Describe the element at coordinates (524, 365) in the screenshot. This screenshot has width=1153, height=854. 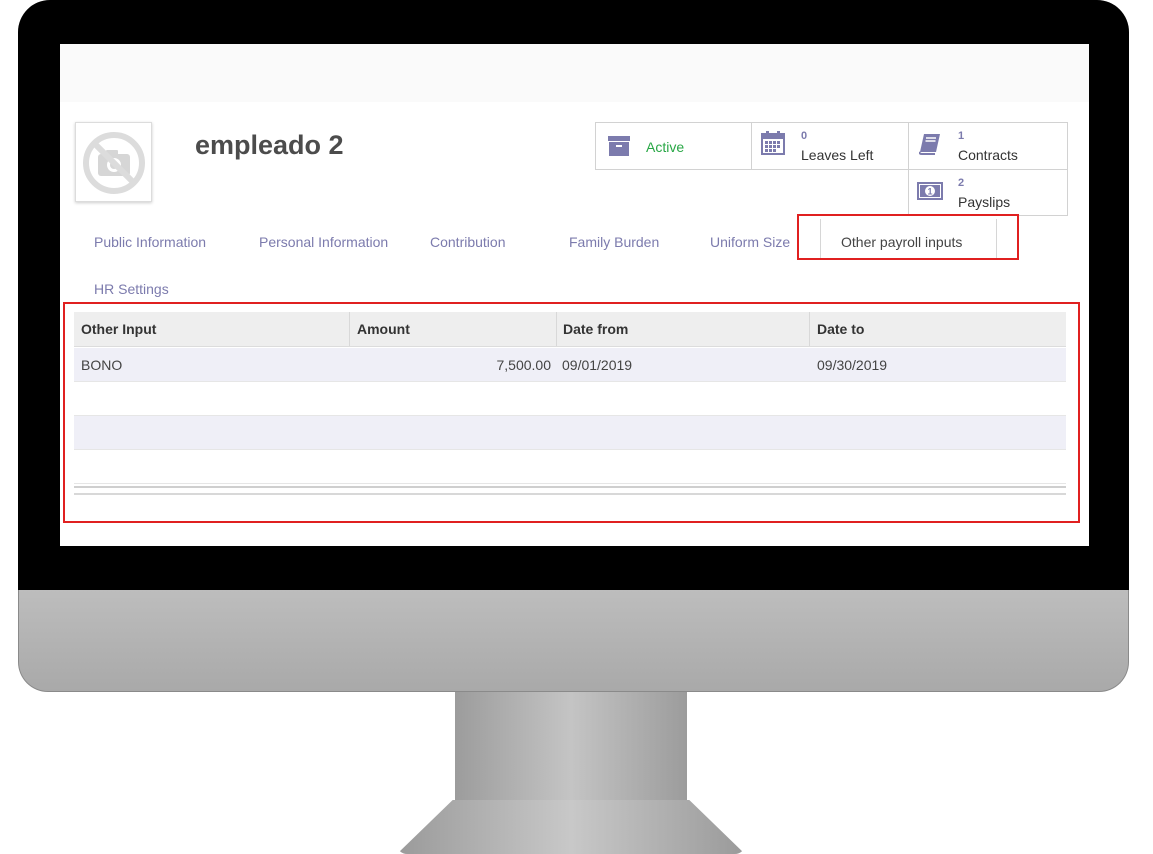
I see `cell-amount: 7,500.00` at that location.